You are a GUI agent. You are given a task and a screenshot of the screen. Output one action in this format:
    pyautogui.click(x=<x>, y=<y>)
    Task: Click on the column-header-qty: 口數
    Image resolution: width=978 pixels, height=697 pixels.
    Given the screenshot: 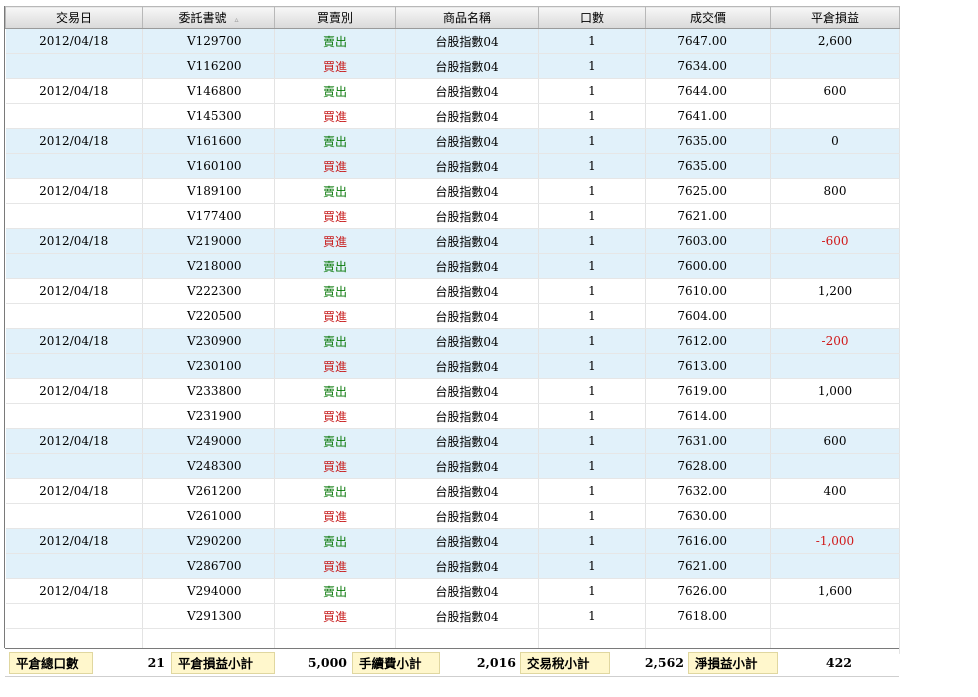 What is the action you would take?
    pyautogui.click(x=592, y=17)
    